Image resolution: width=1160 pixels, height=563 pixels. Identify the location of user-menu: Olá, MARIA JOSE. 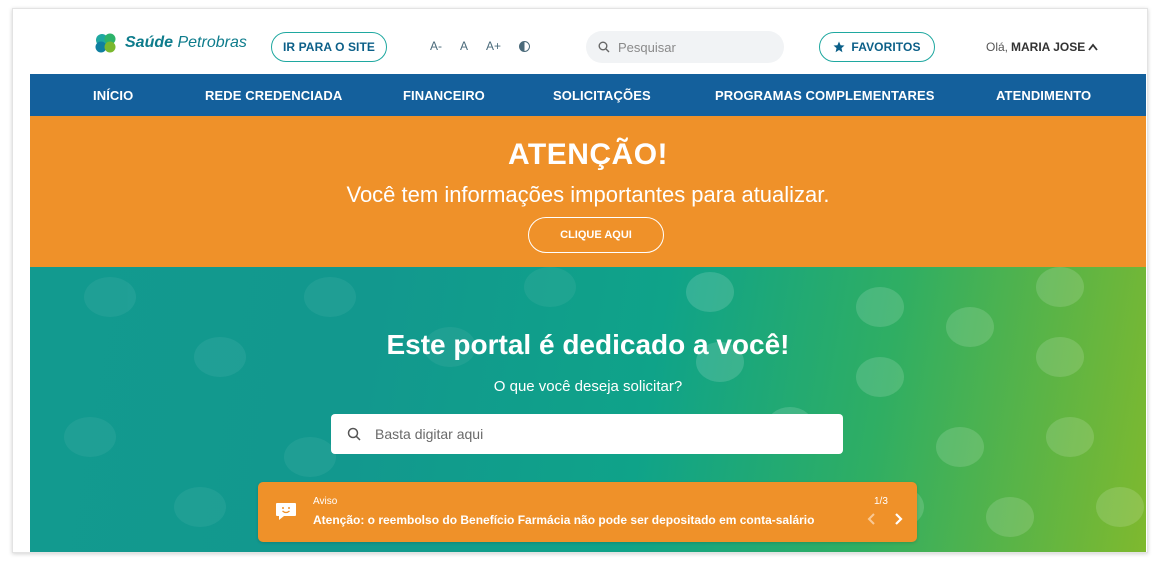
(1042, 47).